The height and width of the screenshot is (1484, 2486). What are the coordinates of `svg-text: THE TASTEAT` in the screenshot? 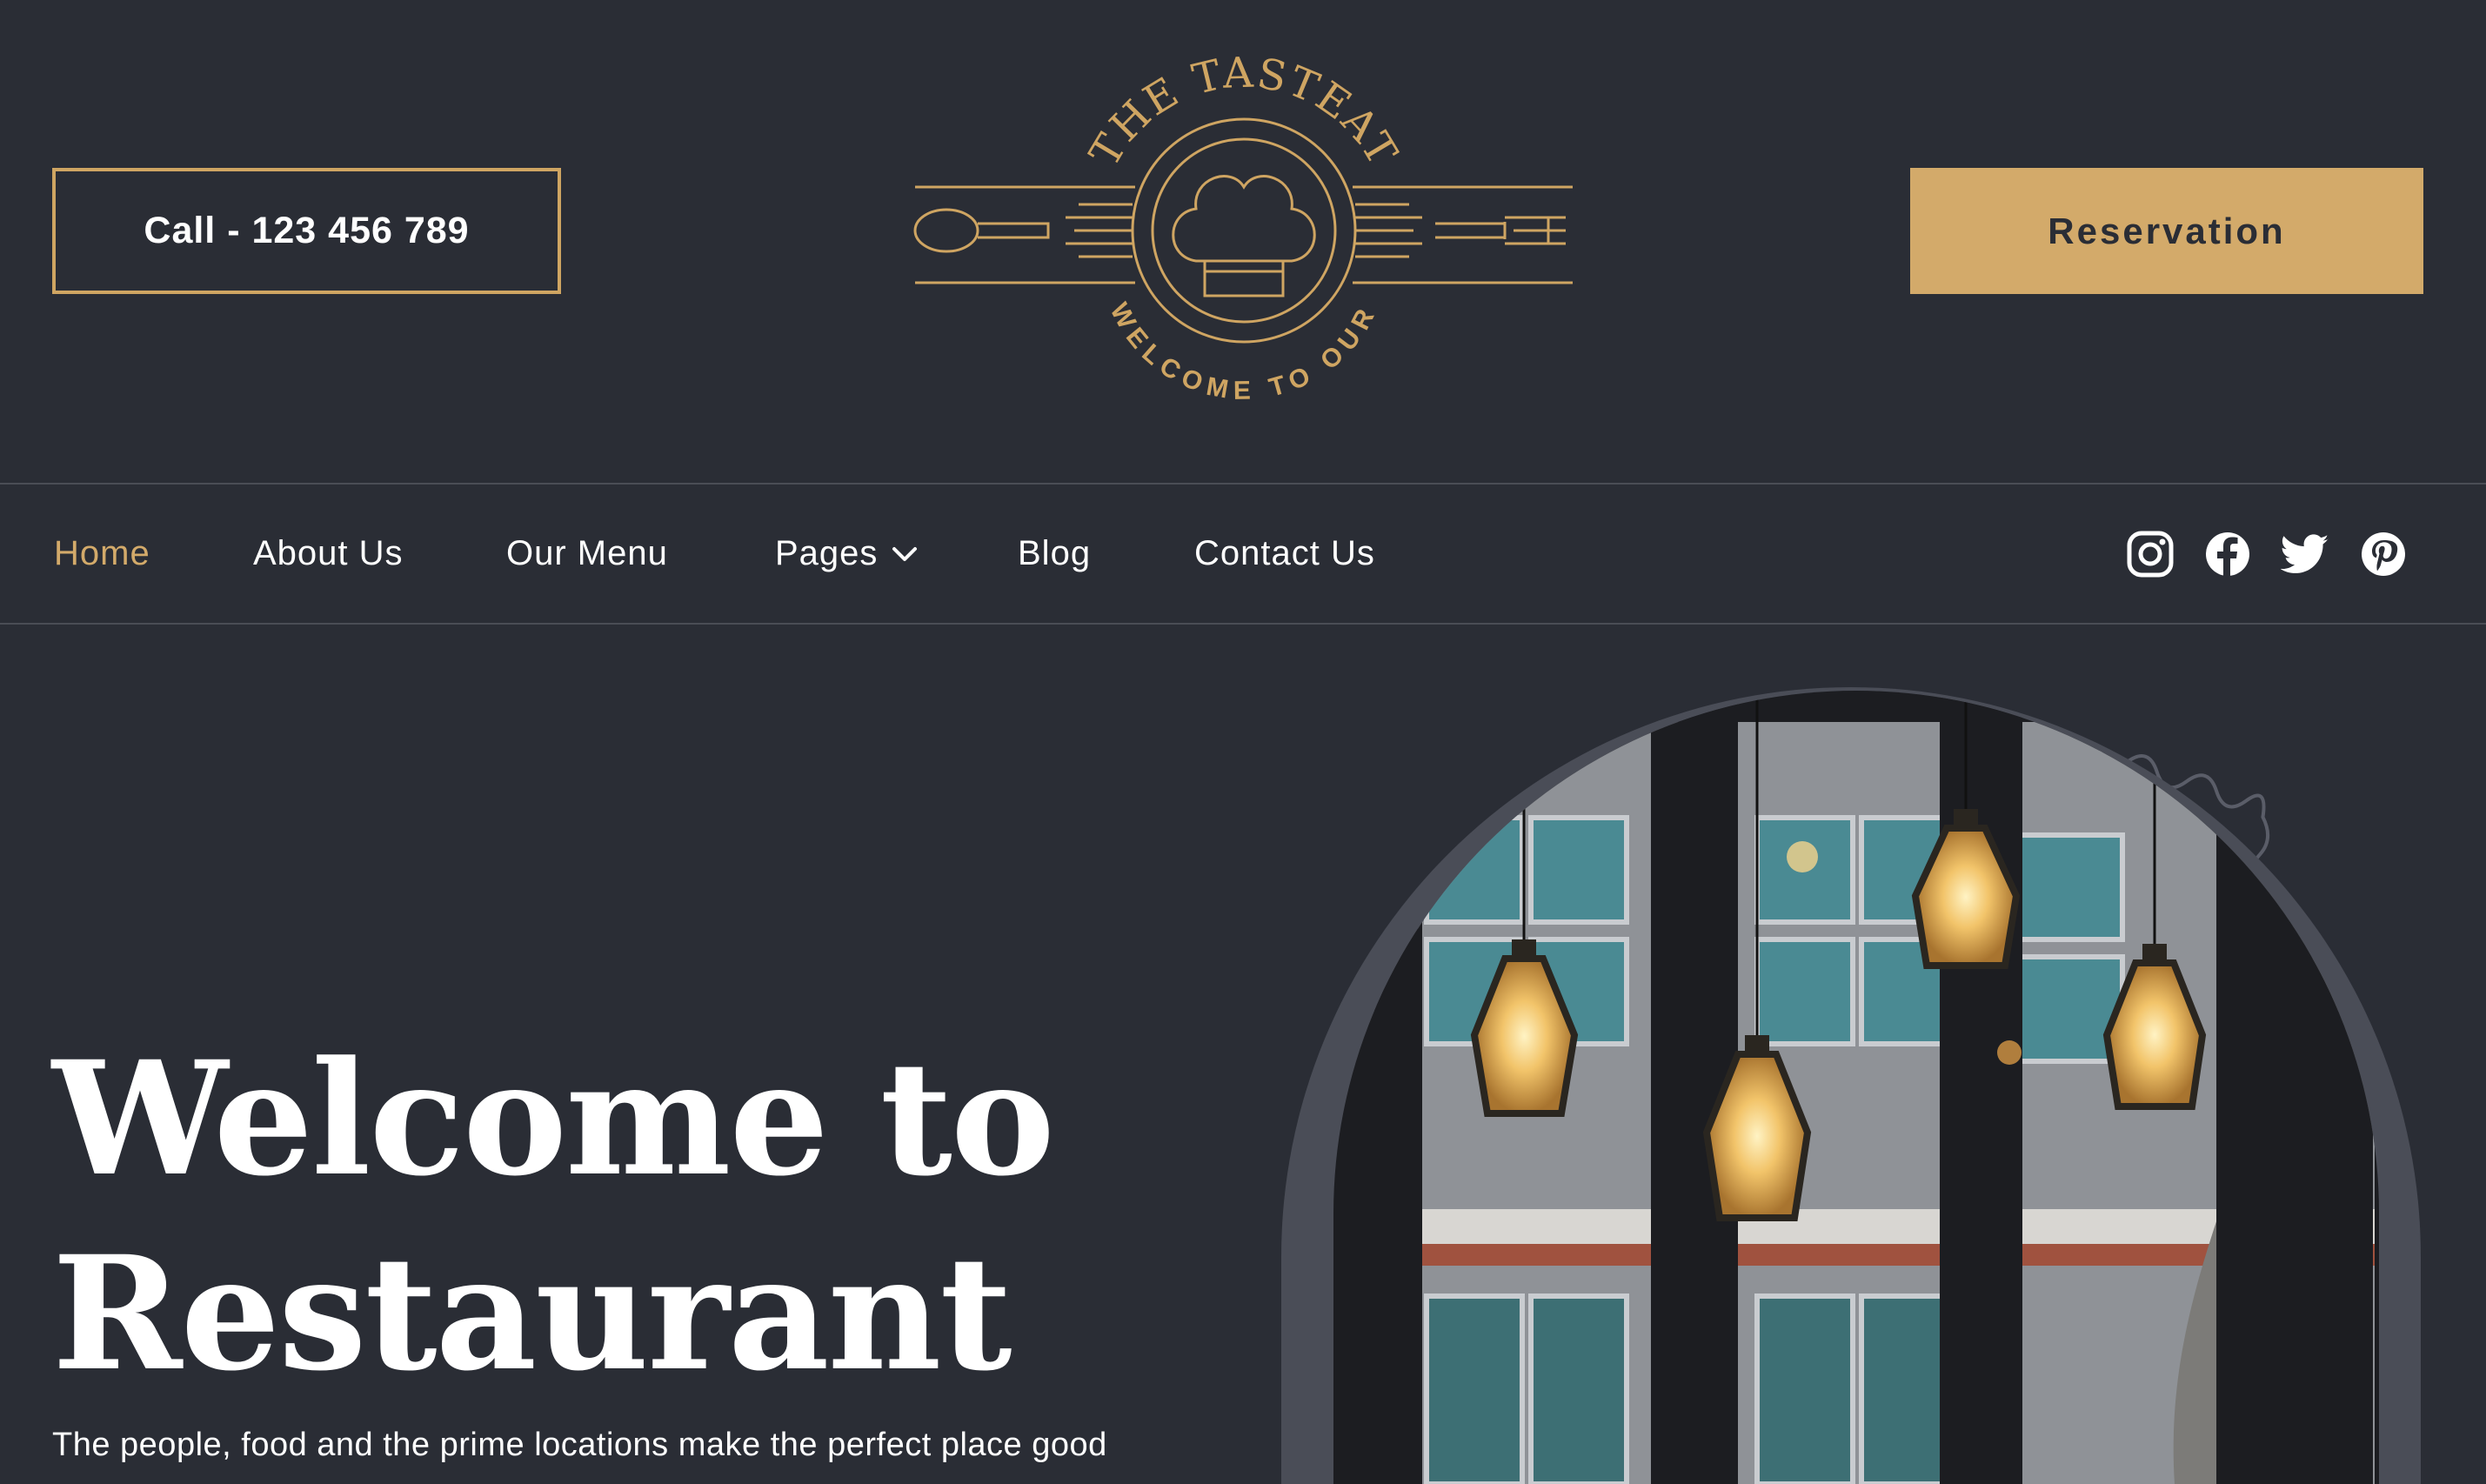 It's located at (1243, 113).